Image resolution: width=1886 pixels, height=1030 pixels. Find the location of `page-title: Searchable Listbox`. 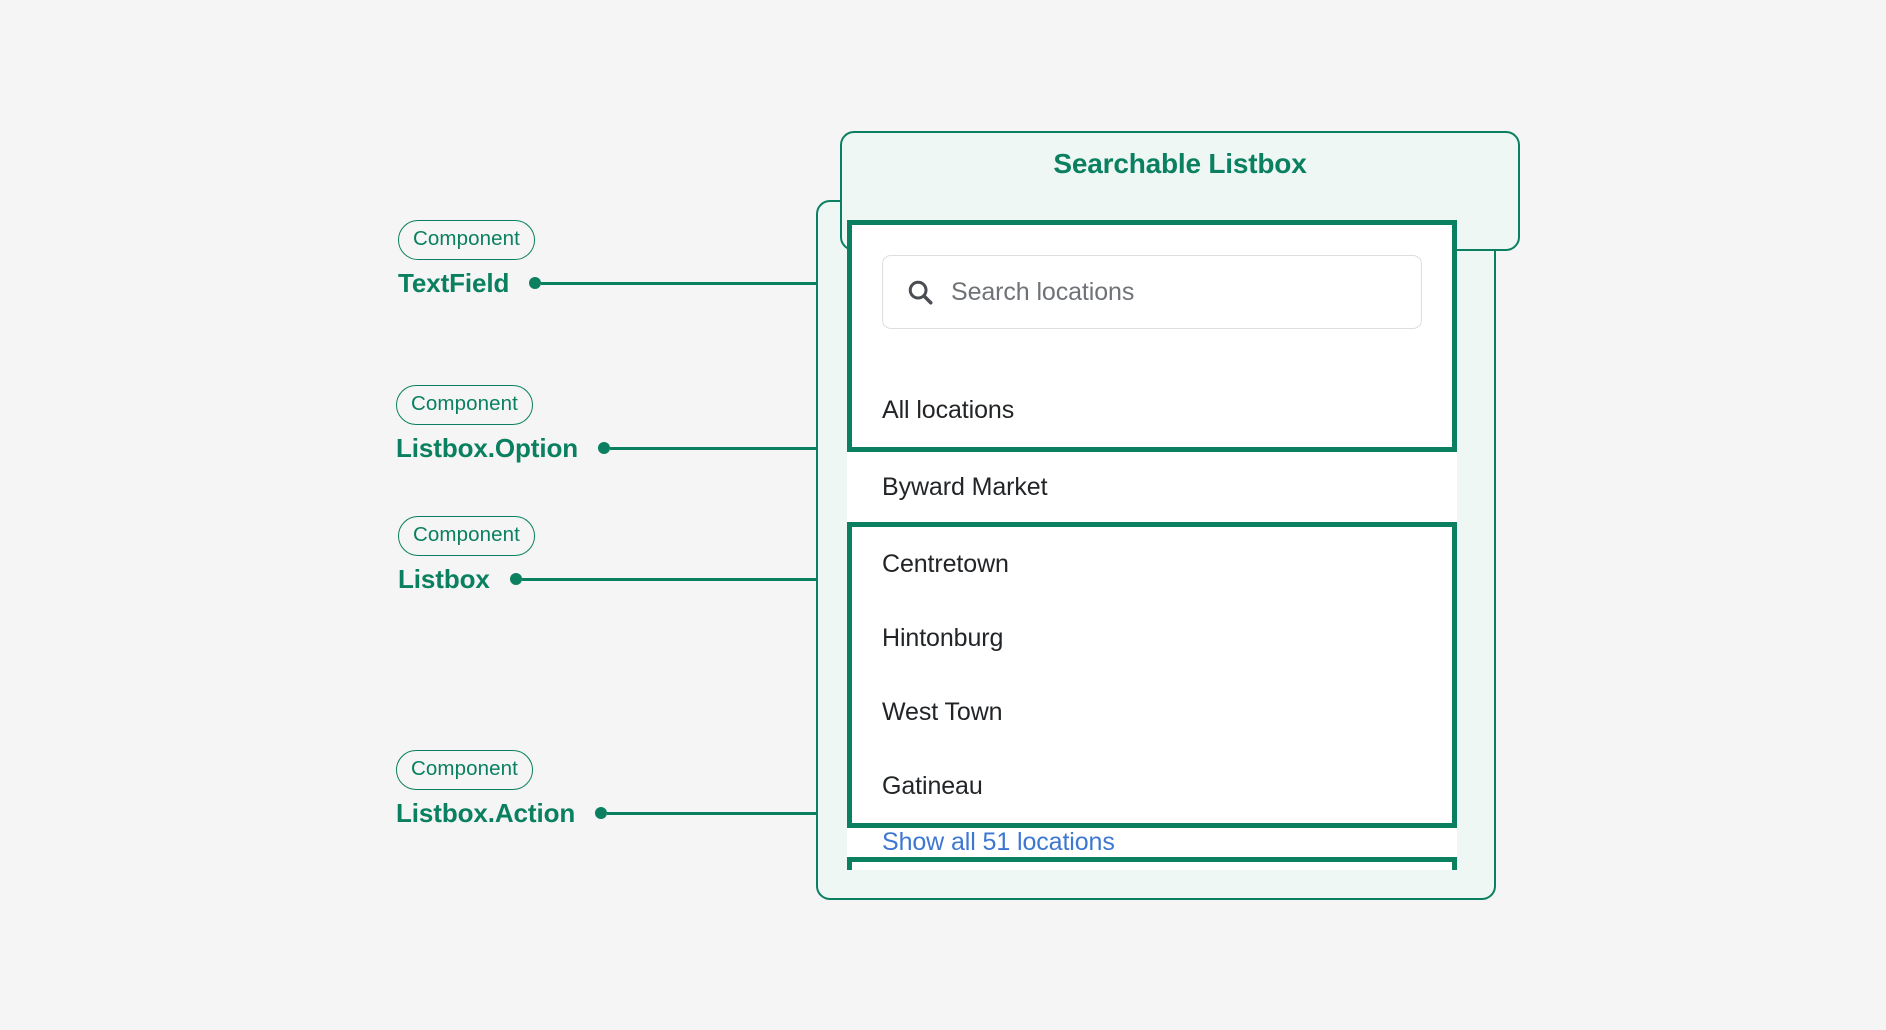

page-title: Searchable Listbox is located at coordinates (1180, 163).